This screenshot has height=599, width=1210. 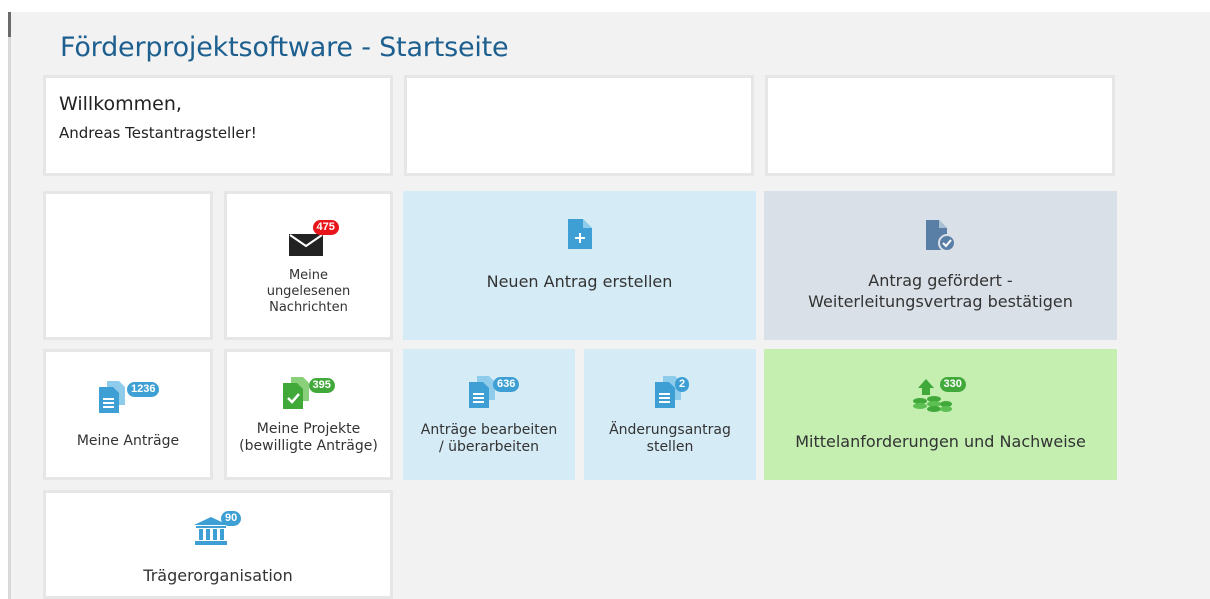 What do you see at coordinates (670, 429) in the screenshot?
I see `change-request-label-1: Änderungsantrag` at bounding box center [670, 429].